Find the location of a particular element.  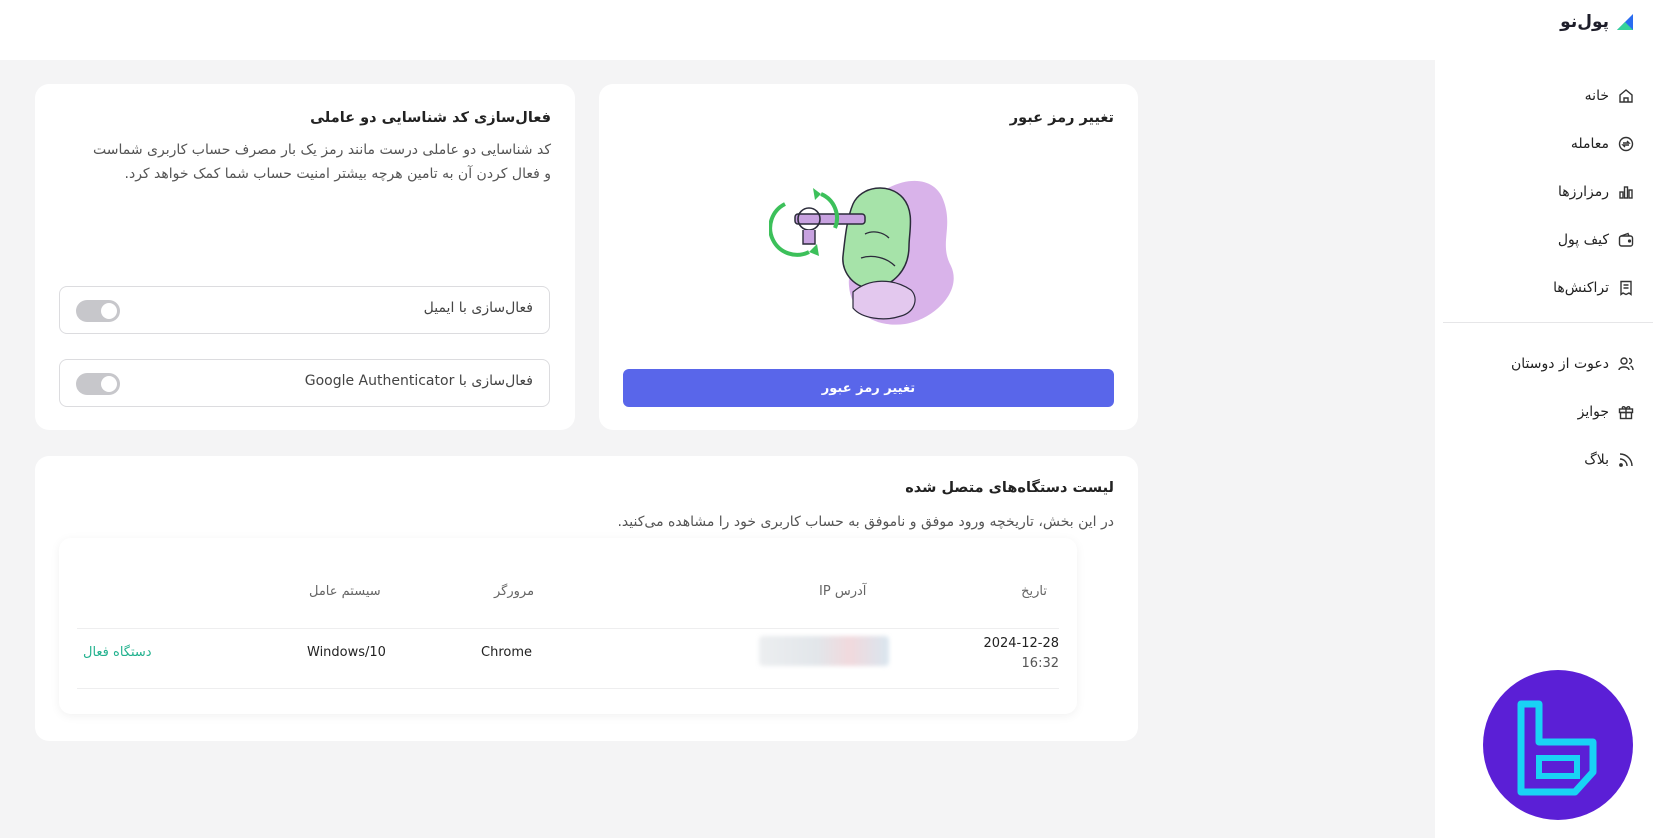

sidebar-item-rewards: جوایز is located at coordinates (1544, 412).